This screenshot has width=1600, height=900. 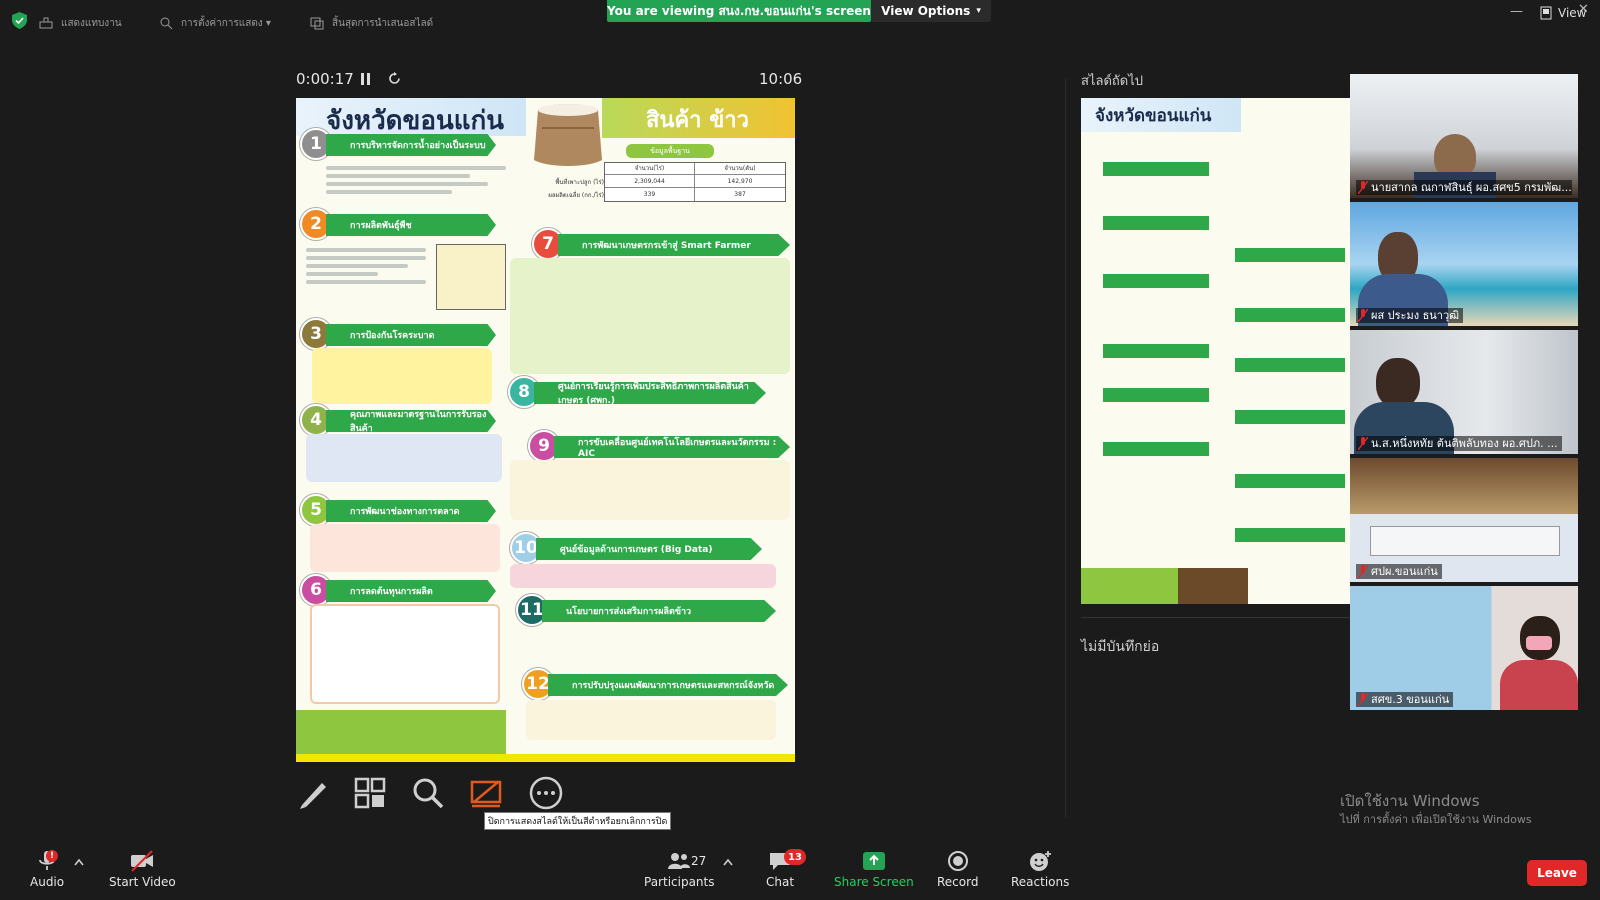 What do you see at coordinates (411, 145) in the screenshot?
I see `section-title: การบริหารจัดการน้ำอย่างเป็นระบบ` at bounding box center [411, 145].